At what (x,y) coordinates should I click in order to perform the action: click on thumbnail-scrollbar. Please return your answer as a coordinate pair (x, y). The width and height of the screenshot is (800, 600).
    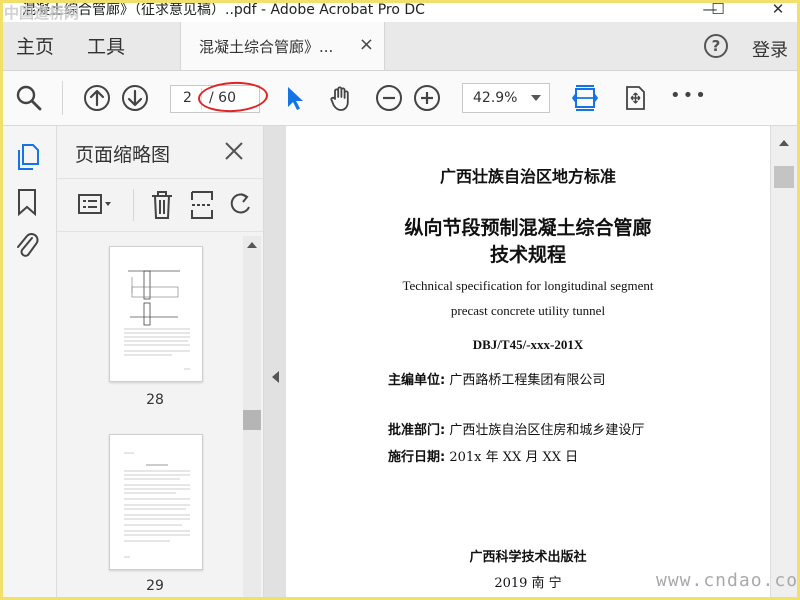
    Looking at the image, I should click on (252, 418).